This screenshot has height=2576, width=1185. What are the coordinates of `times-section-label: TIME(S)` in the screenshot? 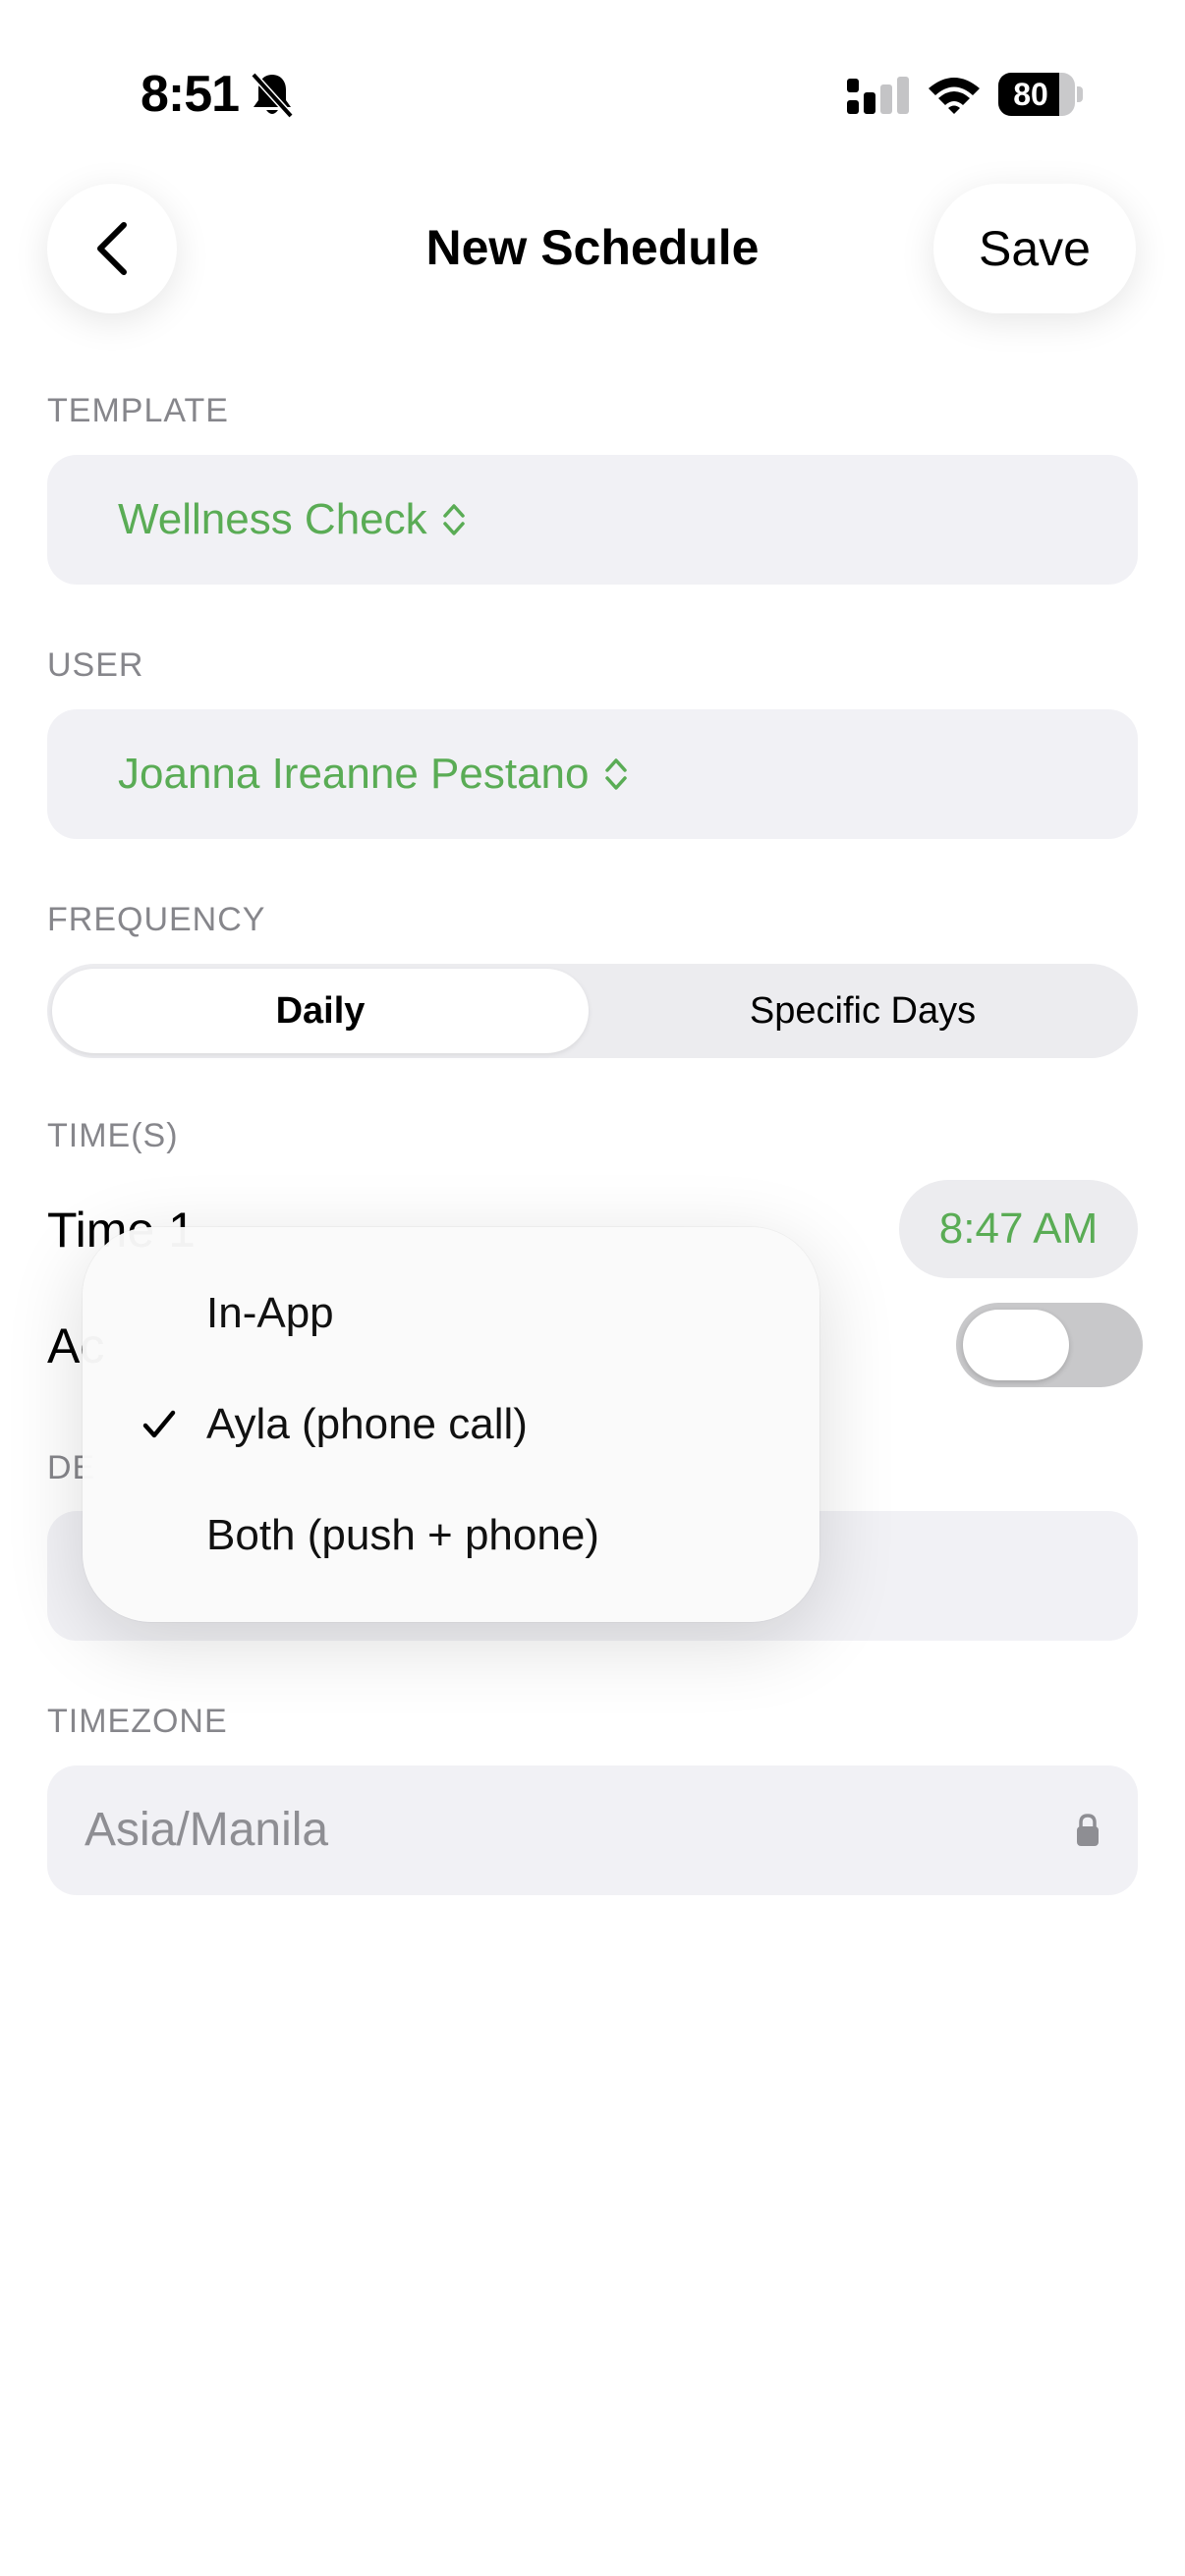 It's located at (113, 1135).